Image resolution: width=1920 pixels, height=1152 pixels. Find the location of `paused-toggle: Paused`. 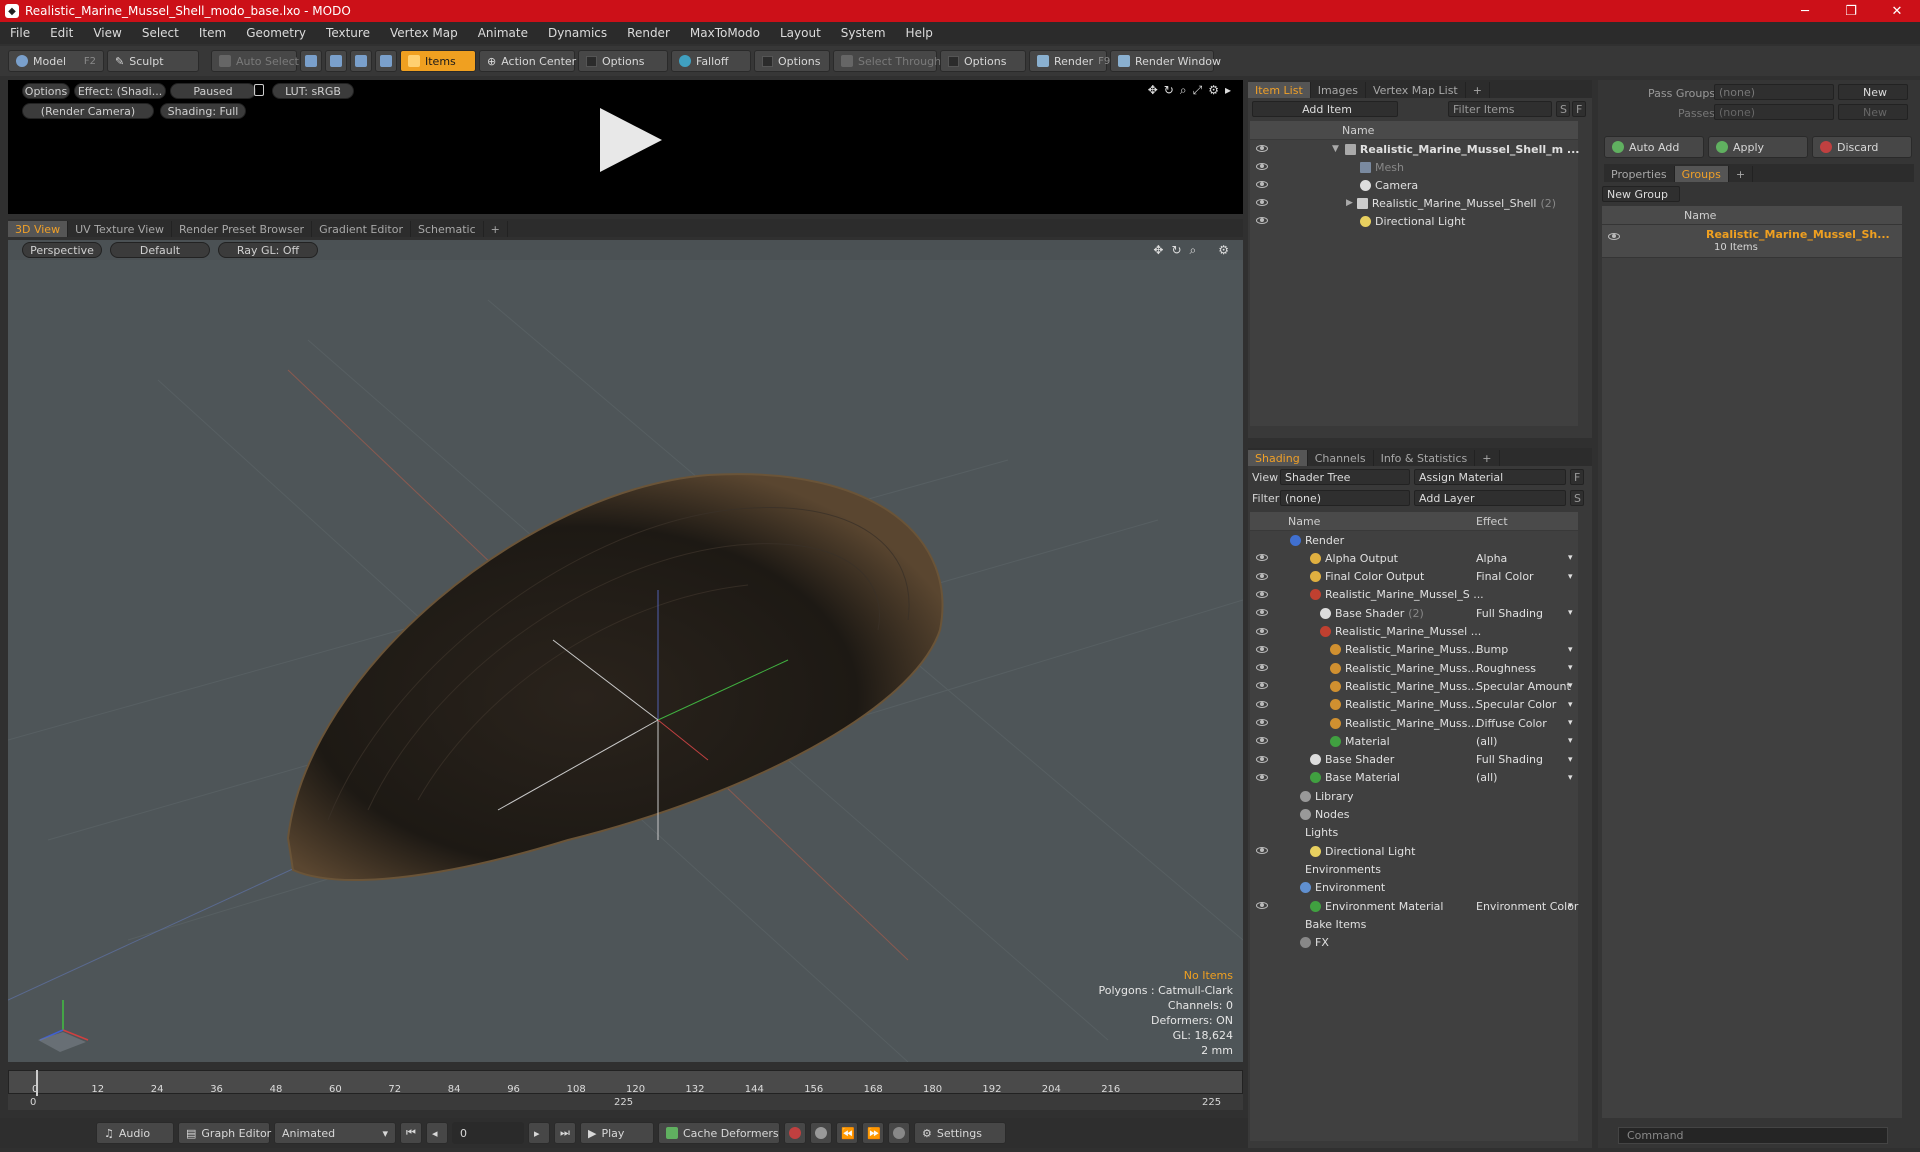

paused-toggle: Paused is located at coordinates (213, 91).